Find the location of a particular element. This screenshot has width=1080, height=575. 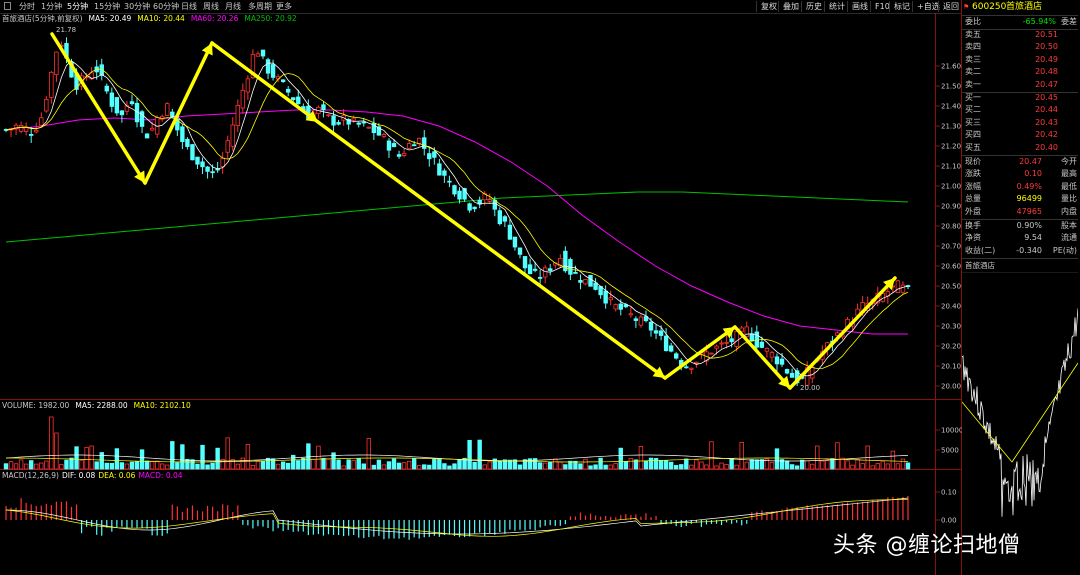

stat-row: 净资 9.54 流通 is located at coordinates (1020, 238).